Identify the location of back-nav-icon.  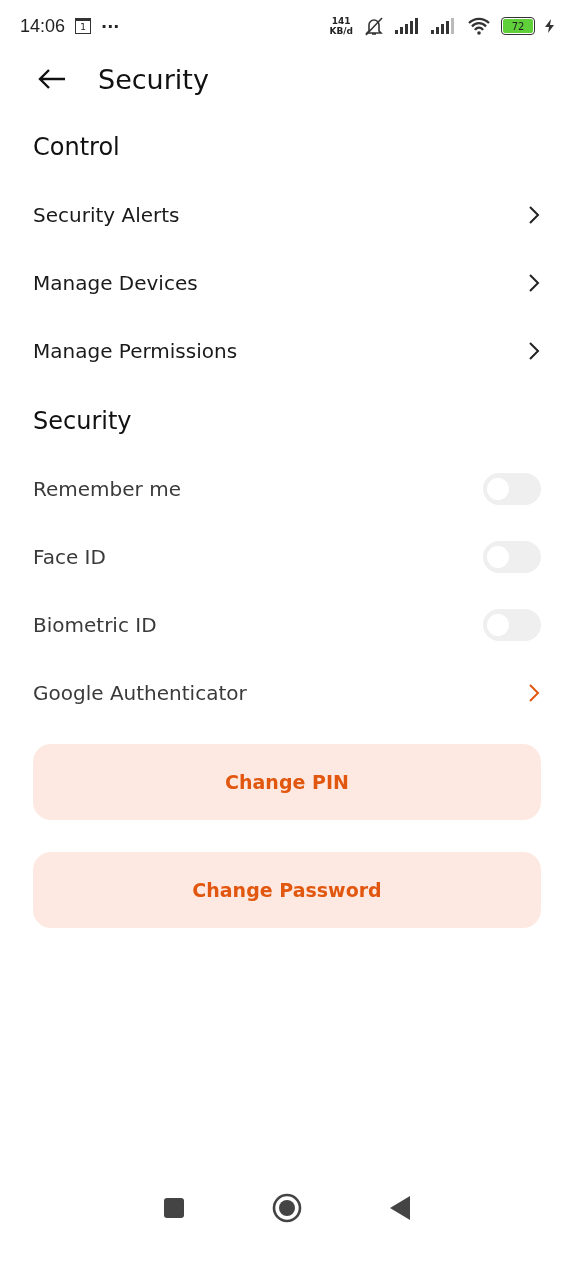
(399, 1208).